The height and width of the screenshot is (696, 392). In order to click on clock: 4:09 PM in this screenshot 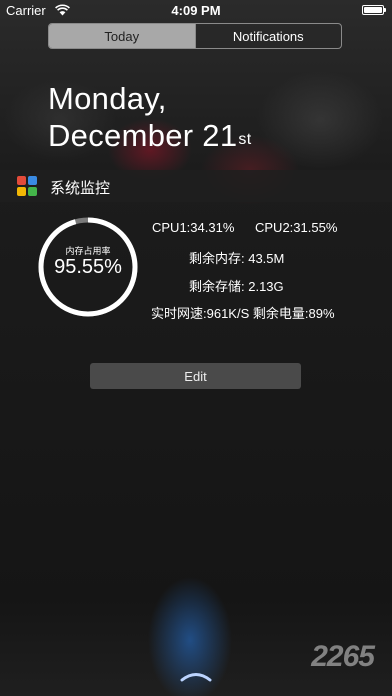, I will do `click(196, 10)`.